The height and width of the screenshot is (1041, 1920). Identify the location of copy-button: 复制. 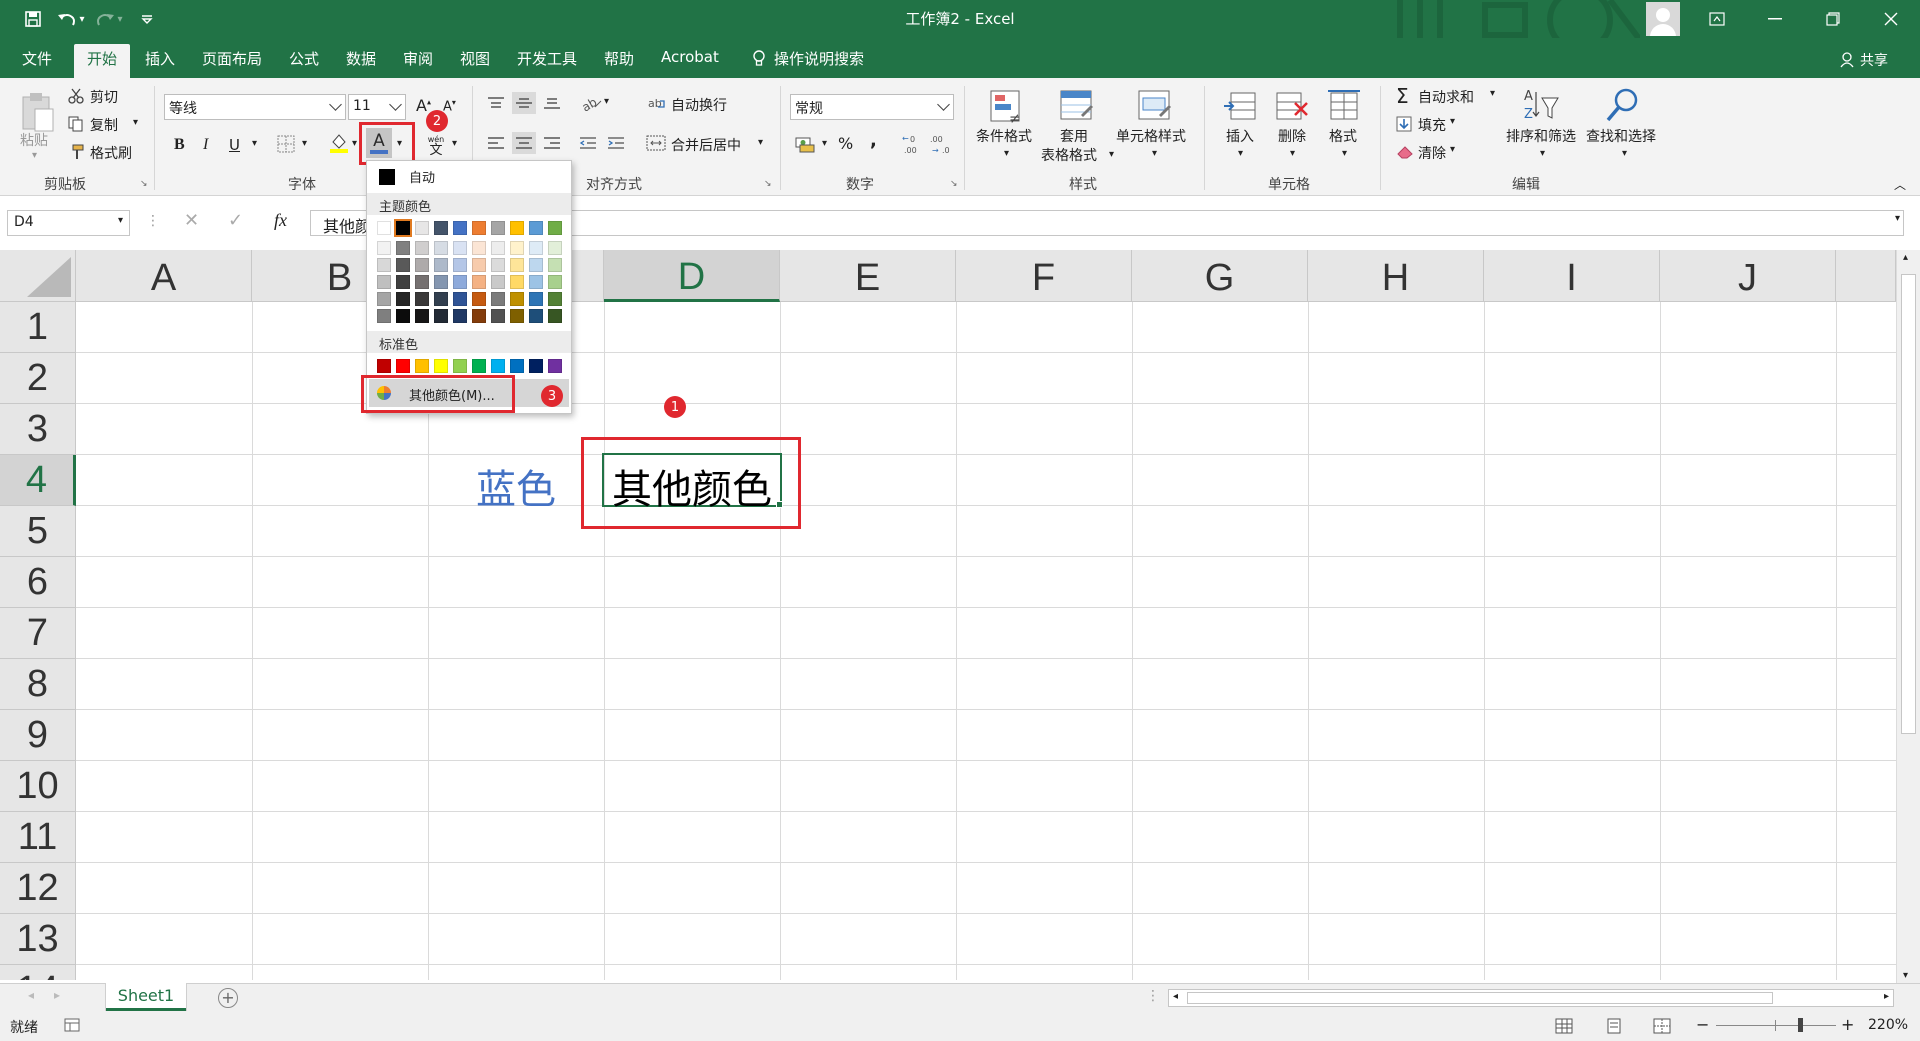
(104, 125).